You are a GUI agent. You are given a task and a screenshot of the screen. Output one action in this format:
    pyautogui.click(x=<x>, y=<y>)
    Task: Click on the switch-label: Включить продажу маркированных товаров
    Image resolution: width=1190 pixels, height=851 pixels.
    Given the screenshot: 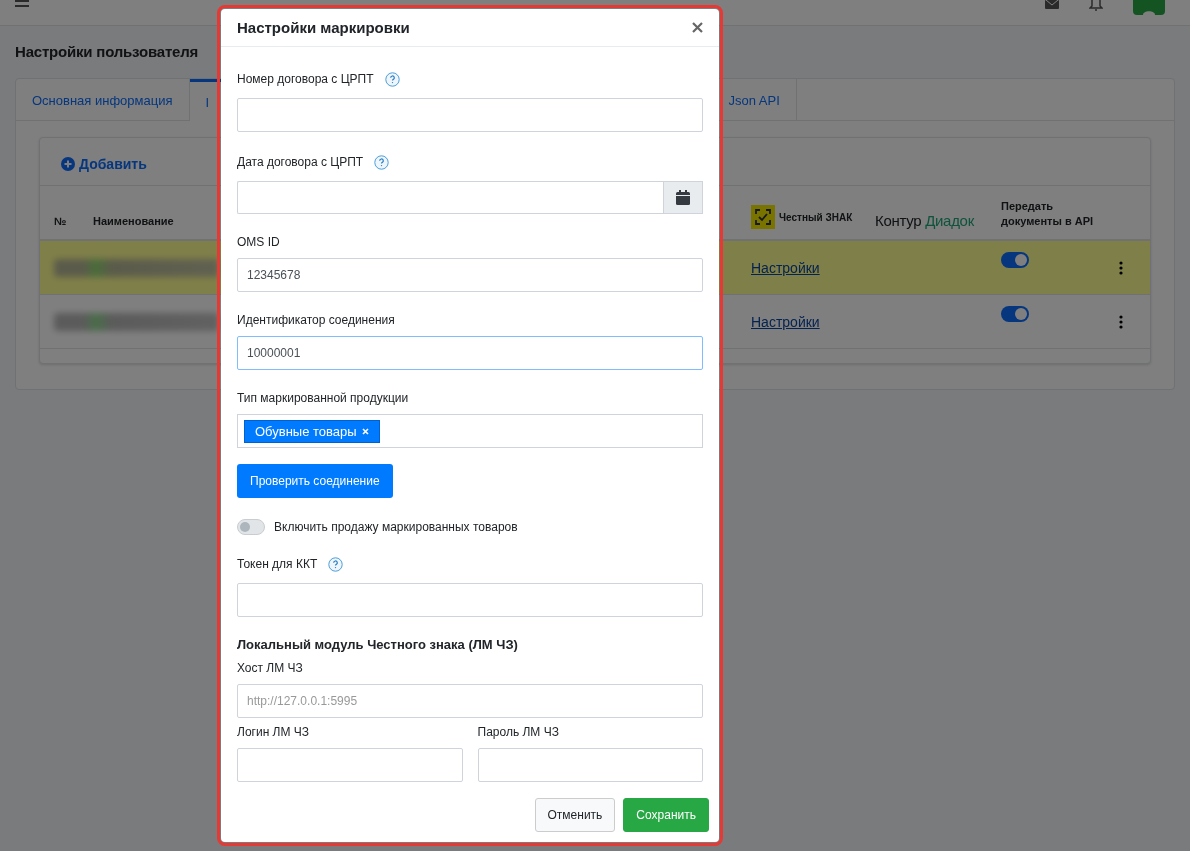 What is the action you would take?
    pyautogui.click(x=396, y=527)
    